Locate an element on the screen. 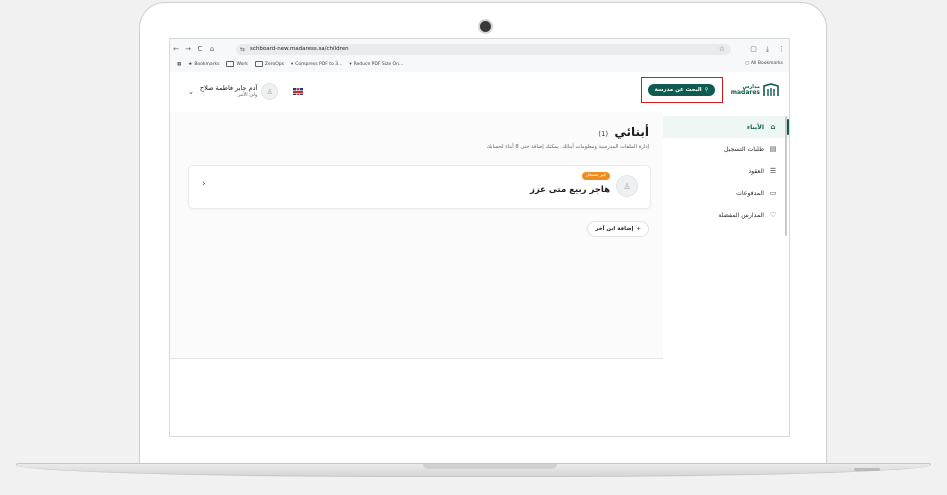 This screenshot has width=947, height=495. bookmark-item: ★ Bookmarks is located at coordinates (203, 64).